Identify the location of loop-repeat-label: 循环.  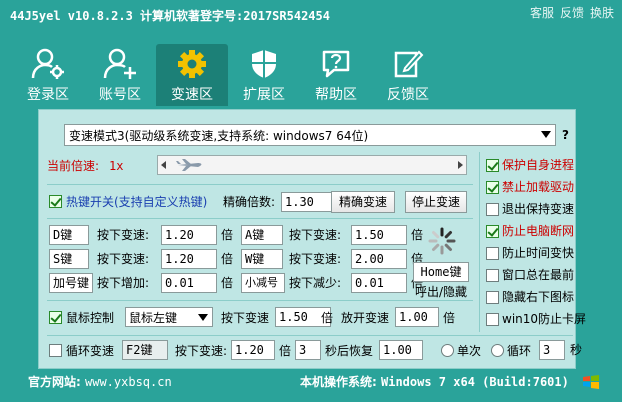
(519, 351).